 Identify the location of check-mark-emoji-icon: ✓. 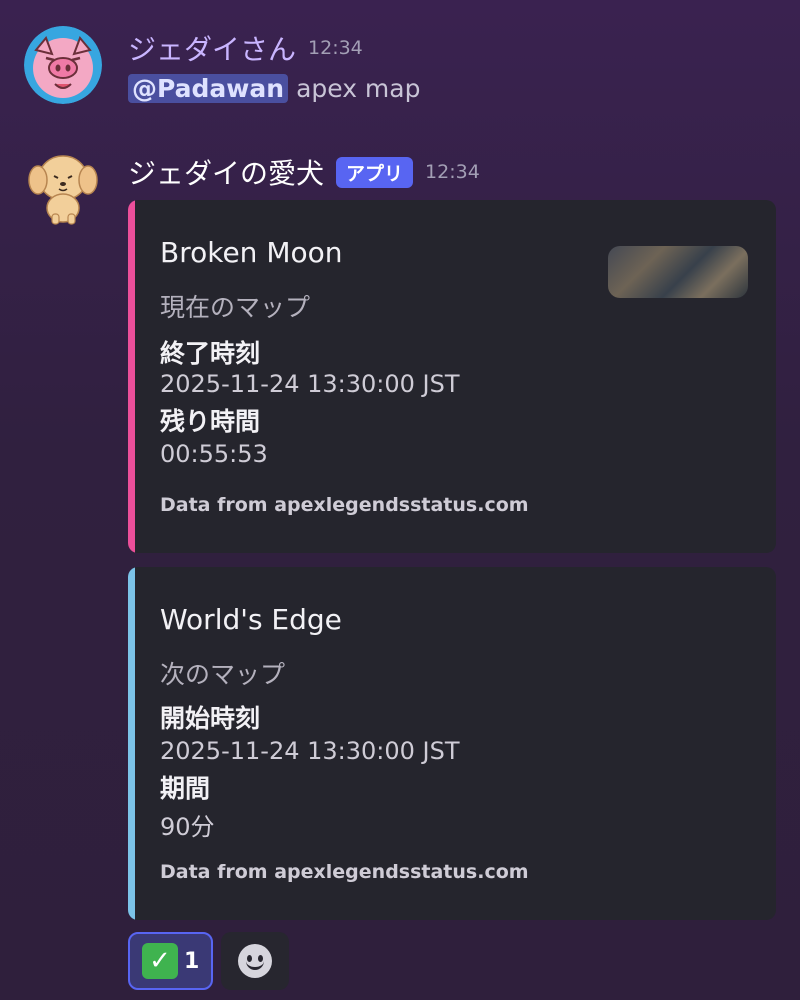
(160, 961).